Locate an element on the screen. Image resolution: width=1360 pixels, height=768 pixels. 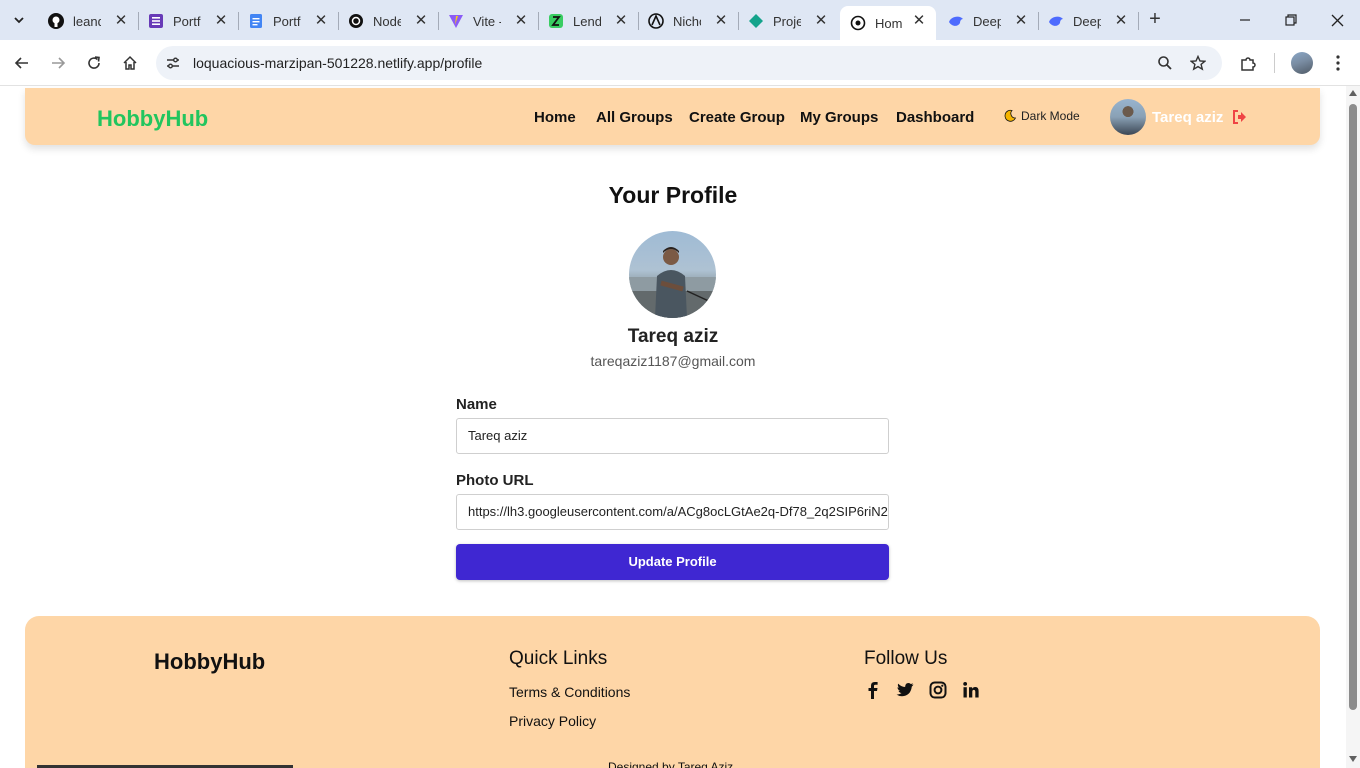
linkedin-icon is located at coordinates (971, 690).